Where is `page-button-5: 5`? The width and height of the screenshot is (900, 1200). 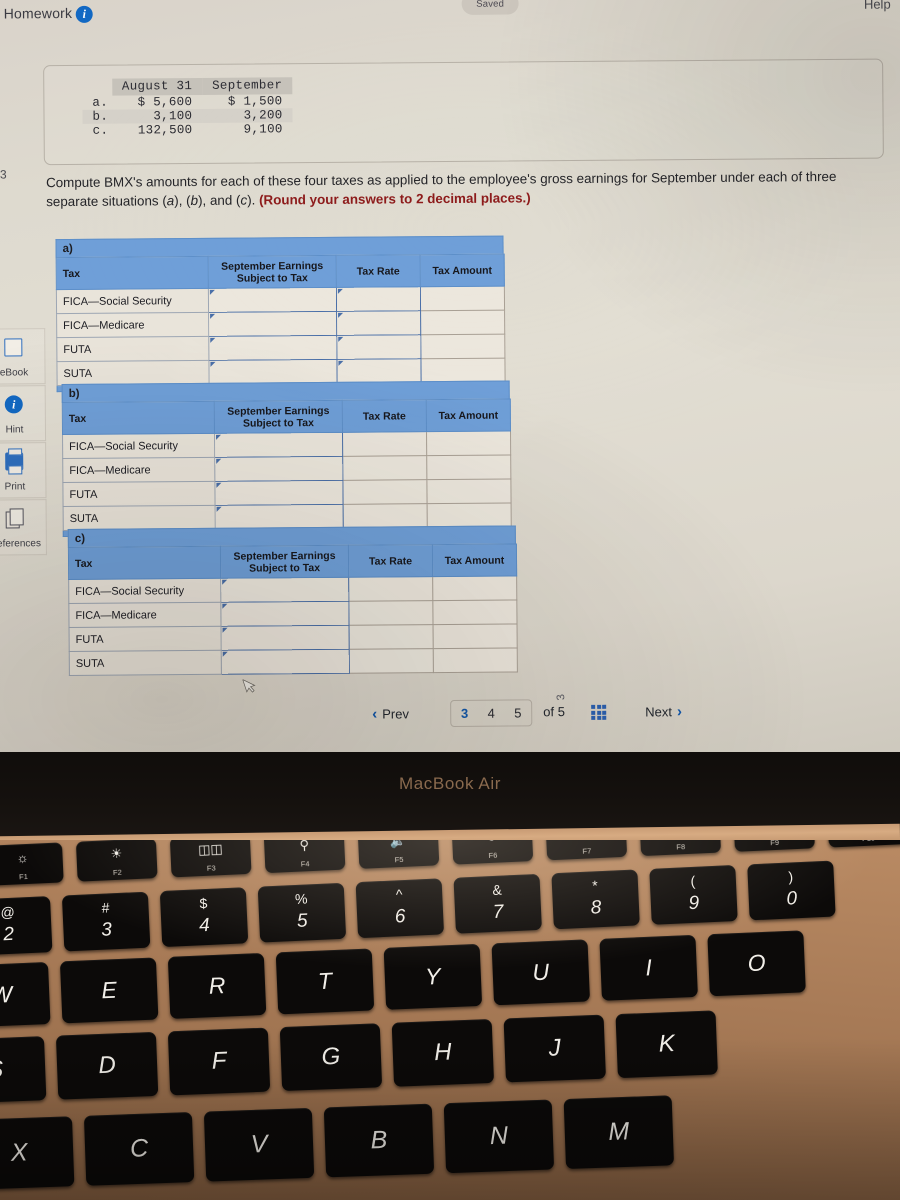 page-button-5: 5 is located at coordinates (517, 712).